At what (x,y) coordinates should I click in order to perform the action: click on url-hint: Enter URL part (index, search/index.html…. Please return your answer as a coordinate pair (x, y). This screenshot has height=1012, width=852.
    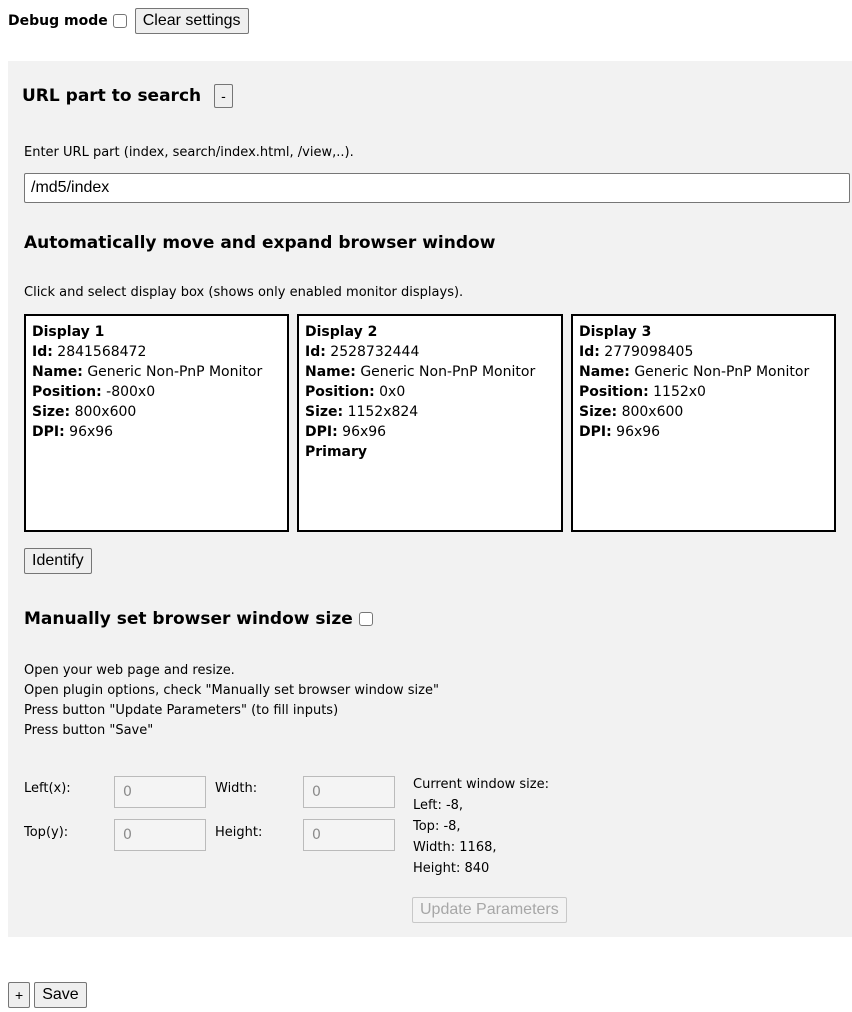
    Looking at the image, I should click on (189, 152).